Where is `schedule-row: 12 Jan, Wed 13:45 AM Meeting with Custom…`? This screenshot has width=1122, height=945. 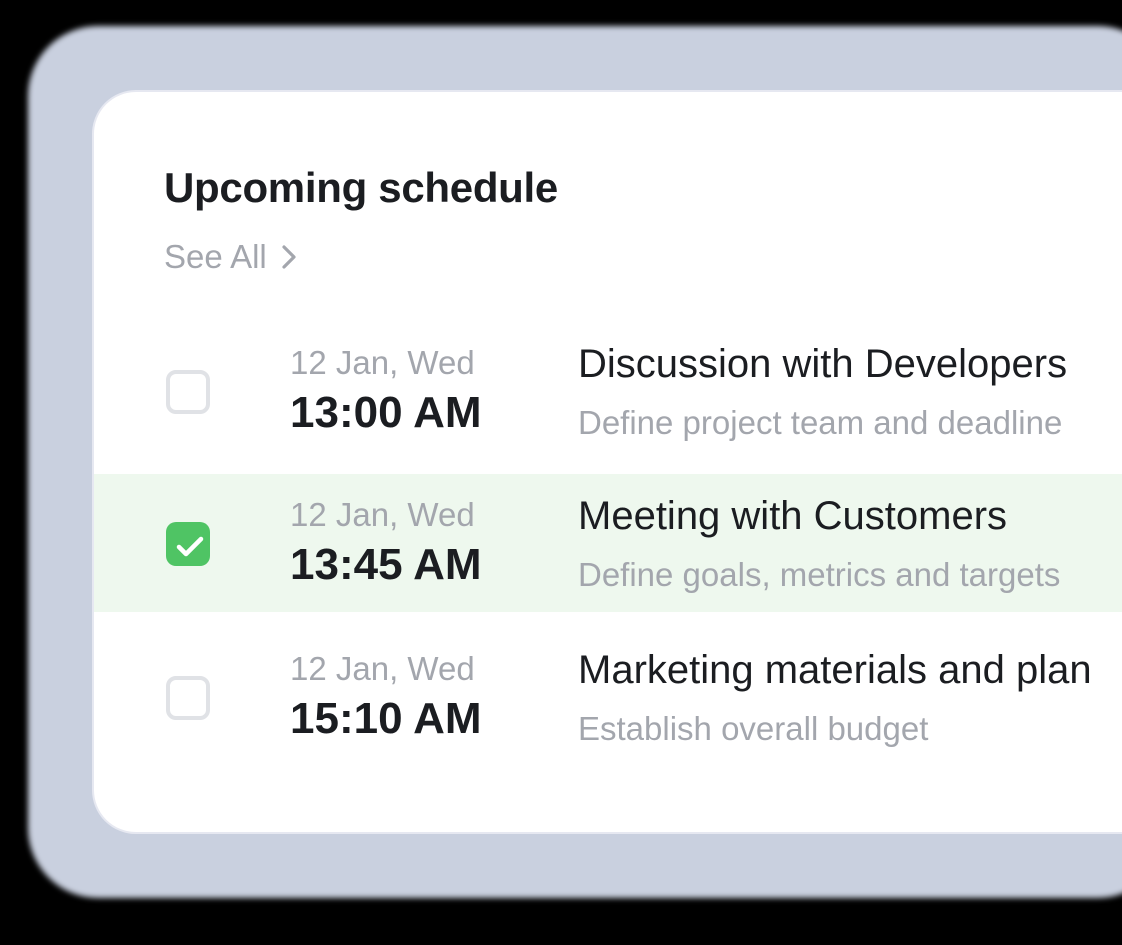
schedule-row: 12 Jan, Wed 13:45 AM Meeting with Custom… is located at coordinates (608, 543).